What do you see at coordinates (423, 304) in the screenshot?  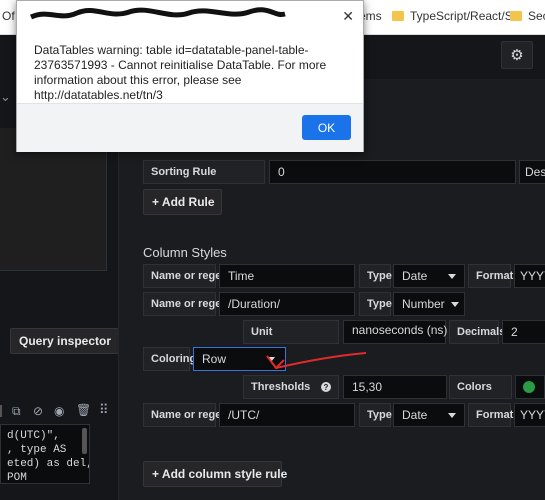 I see `type-value: Number` at bounding box center [423, 304].